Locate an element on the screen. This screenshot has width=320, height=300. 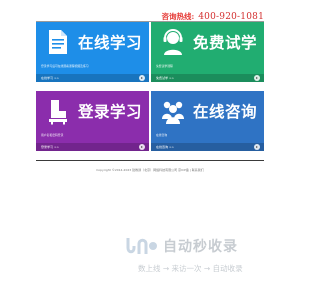
document-icon is located at coordinates (58, 42).